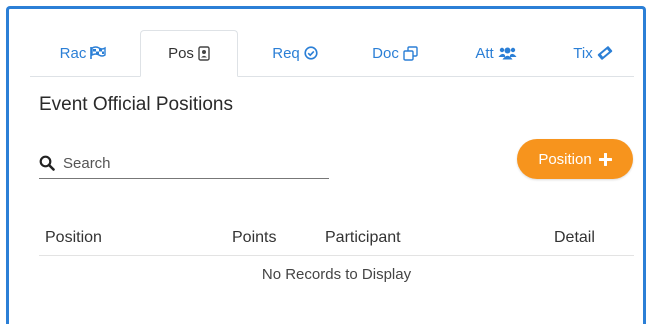  I want to click on tab-label: Att, so click(484, 53).